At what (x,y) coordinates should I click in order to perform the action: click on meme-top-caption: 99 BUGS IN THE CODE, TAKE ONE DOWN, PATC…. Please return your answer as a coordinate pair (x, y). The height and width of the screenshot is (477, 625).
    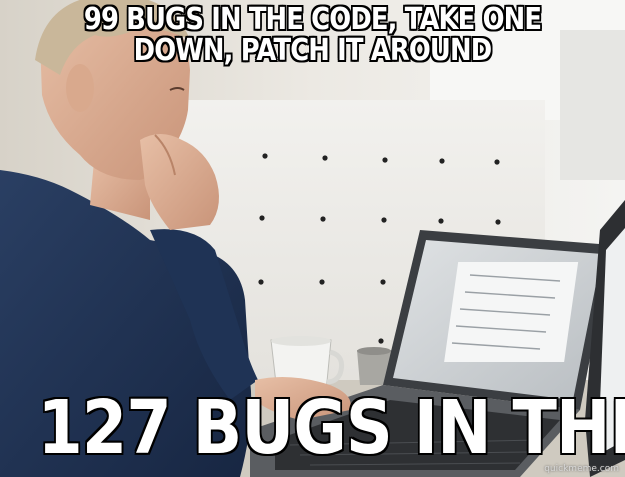
    Looking at the image, I should click on (313, 35).